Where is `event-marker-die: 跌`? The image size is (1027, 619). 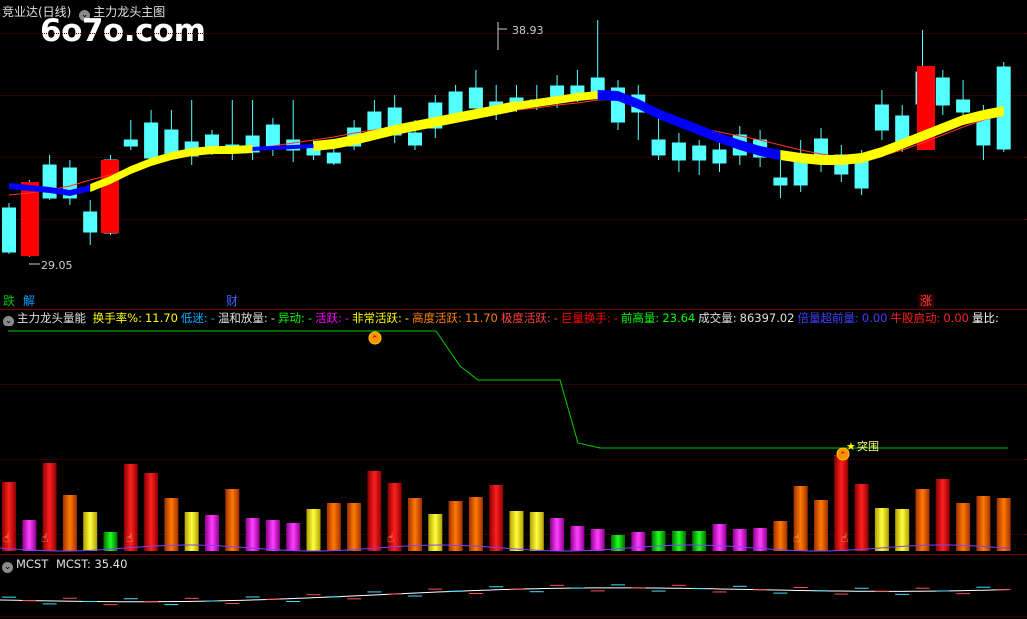
event-marker-die: 跌 is located at coordinates (9, 301).